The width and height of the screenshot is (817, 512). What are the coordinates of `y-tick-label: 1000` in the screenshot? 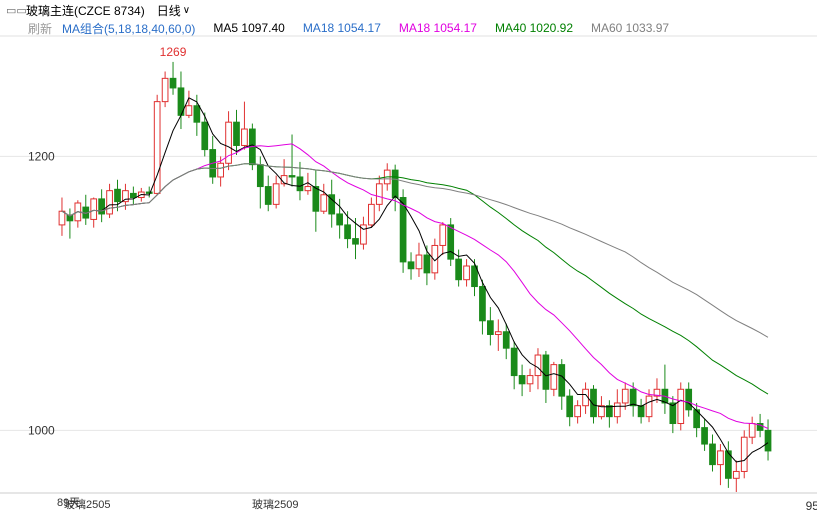 It's located at (41, 430).